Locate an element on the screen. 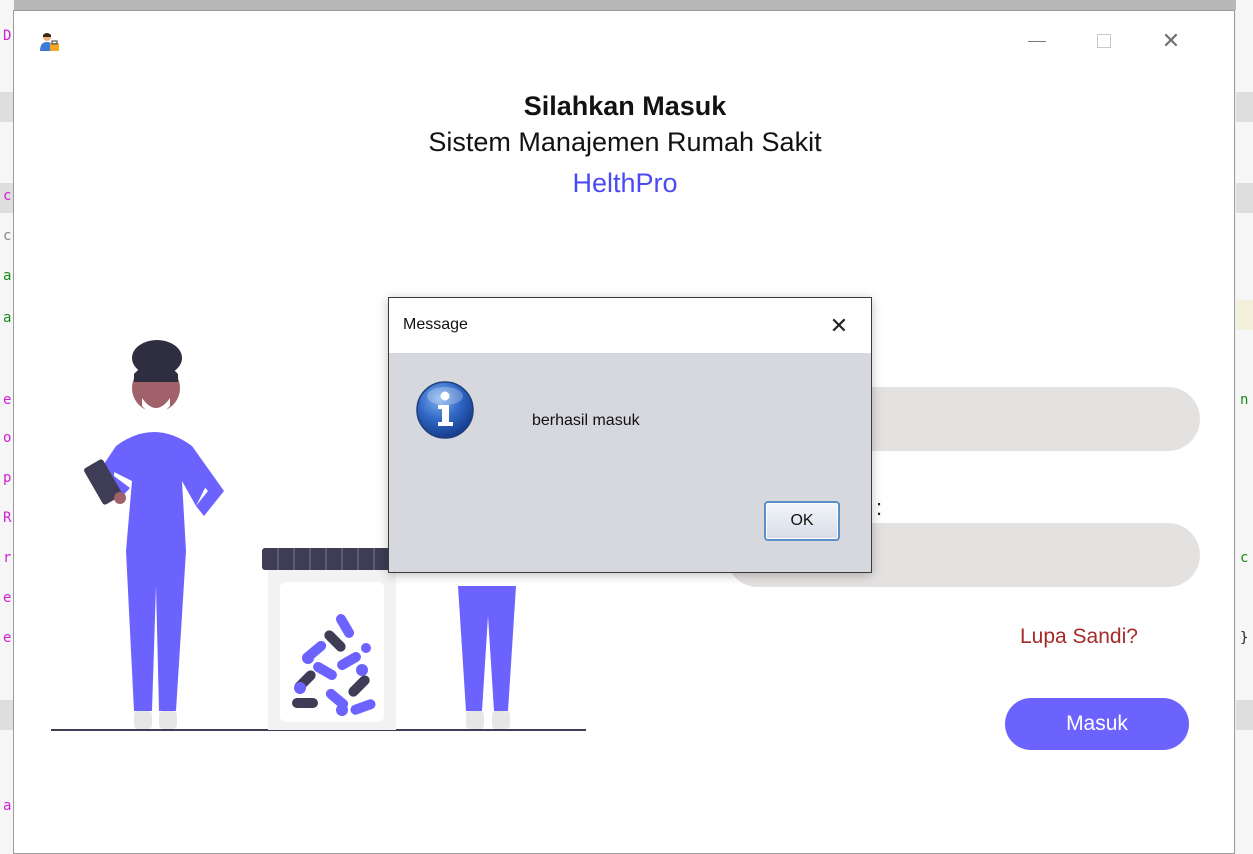 The image size is (1253, 854). dialog-title: Message is located at coordinates (435, 324).